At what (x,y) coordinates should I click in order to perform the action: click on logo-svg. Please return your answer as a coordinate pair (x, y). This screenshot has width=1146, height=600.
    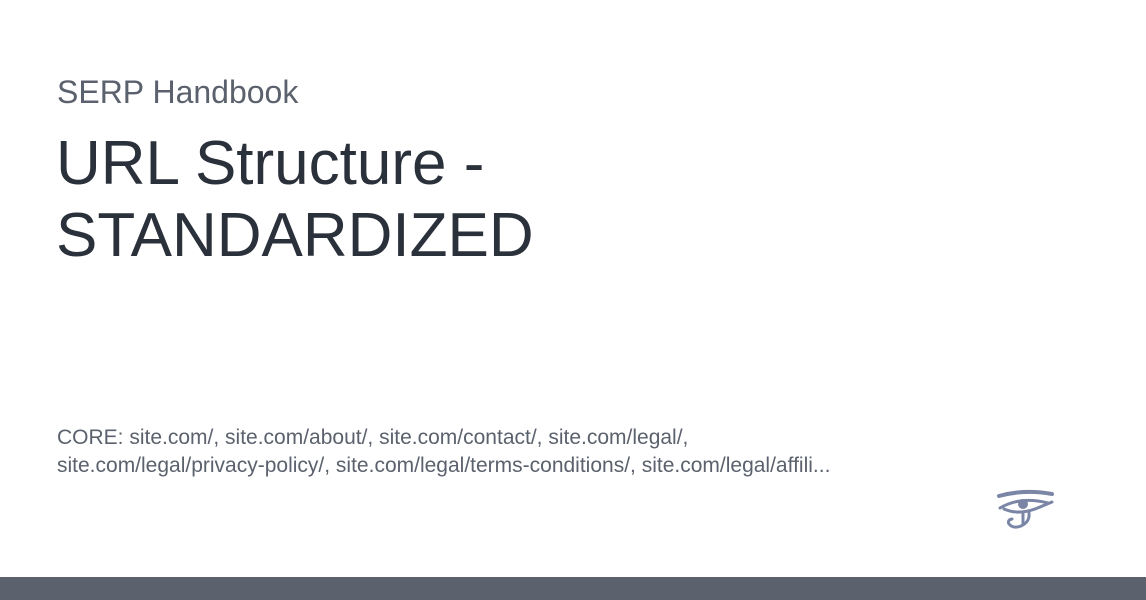
    Looking at the image, I should click on (1025, 509).